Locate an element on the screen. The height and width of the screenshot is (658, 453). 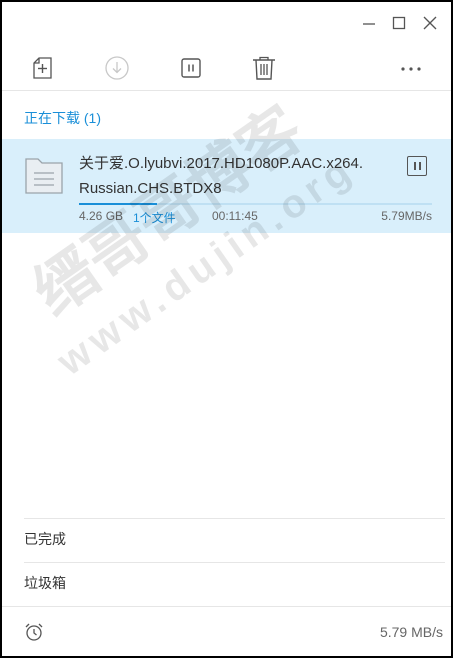
pause-icon-bar is located at coordinates (419, 166).